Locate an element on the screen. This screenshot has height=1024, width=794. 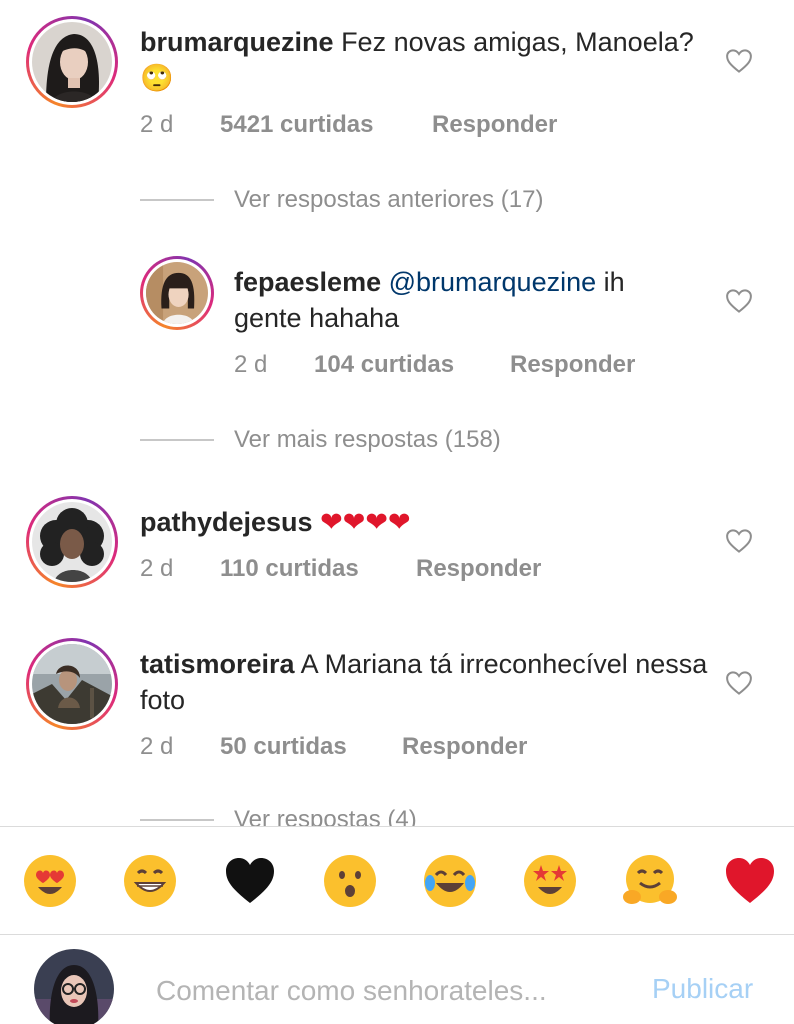
comment-likes: 104 curtidas is located at coordinates (412, 365).